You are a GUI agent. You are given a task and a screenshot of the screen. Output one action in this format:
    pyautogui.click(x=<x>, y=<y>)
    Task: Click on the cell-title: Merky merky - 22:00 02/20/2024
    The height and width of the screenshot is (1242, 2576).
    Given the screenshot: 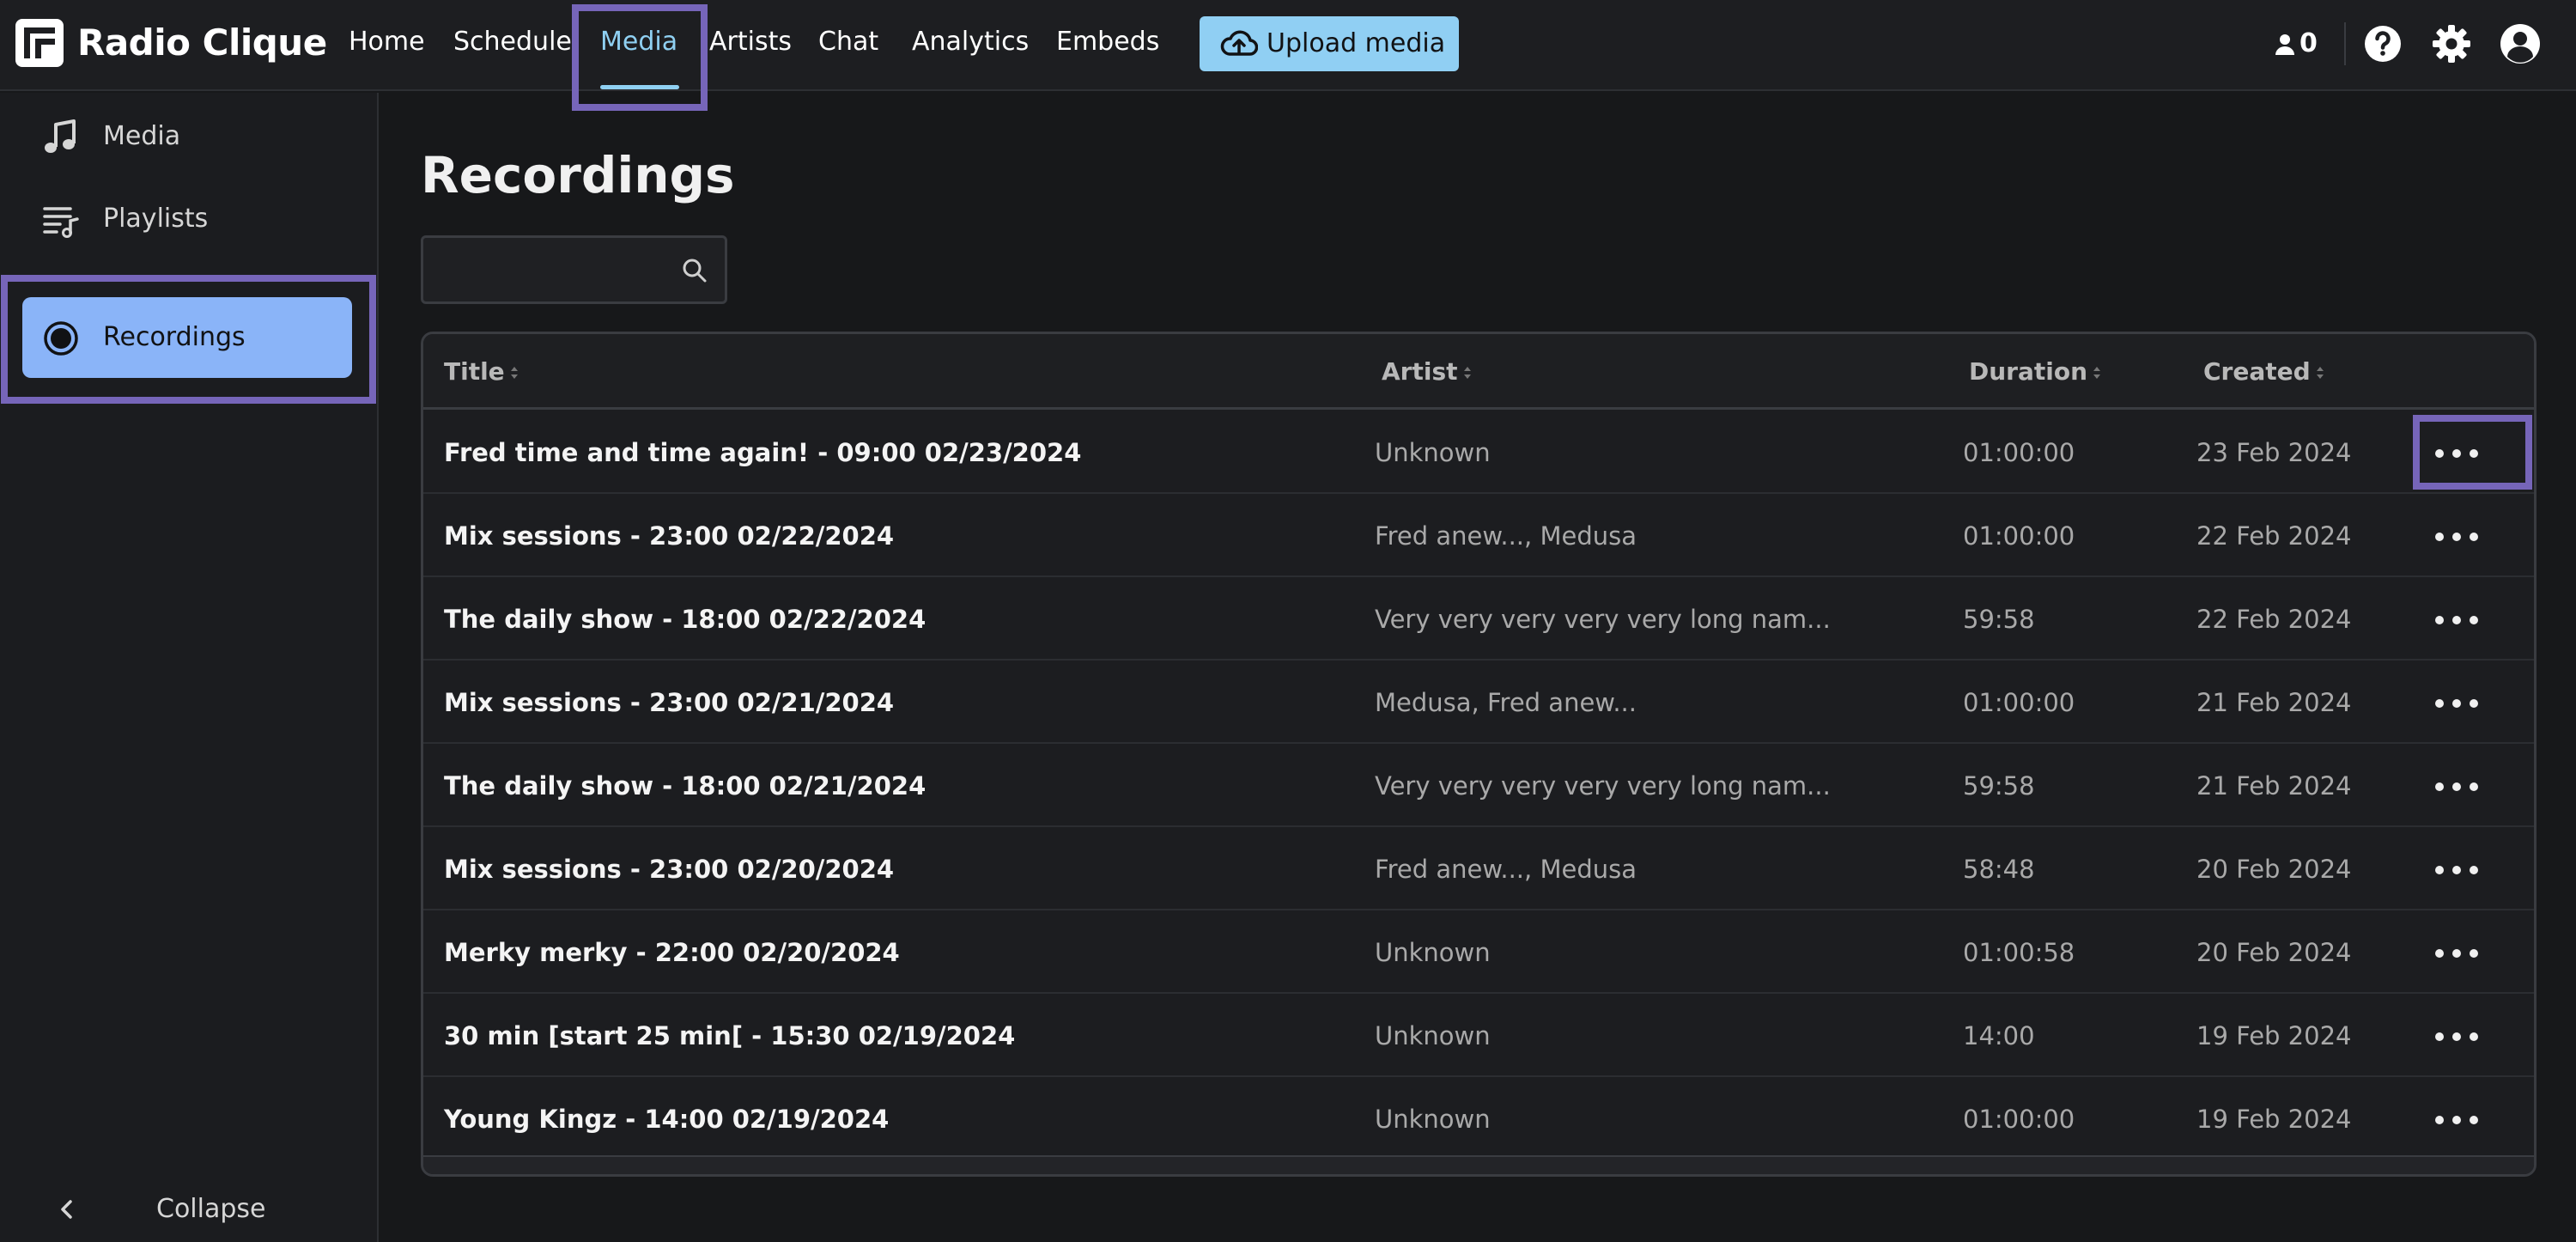 What is the action you would take?
    pyautogui.click(x=672, y=953)
    